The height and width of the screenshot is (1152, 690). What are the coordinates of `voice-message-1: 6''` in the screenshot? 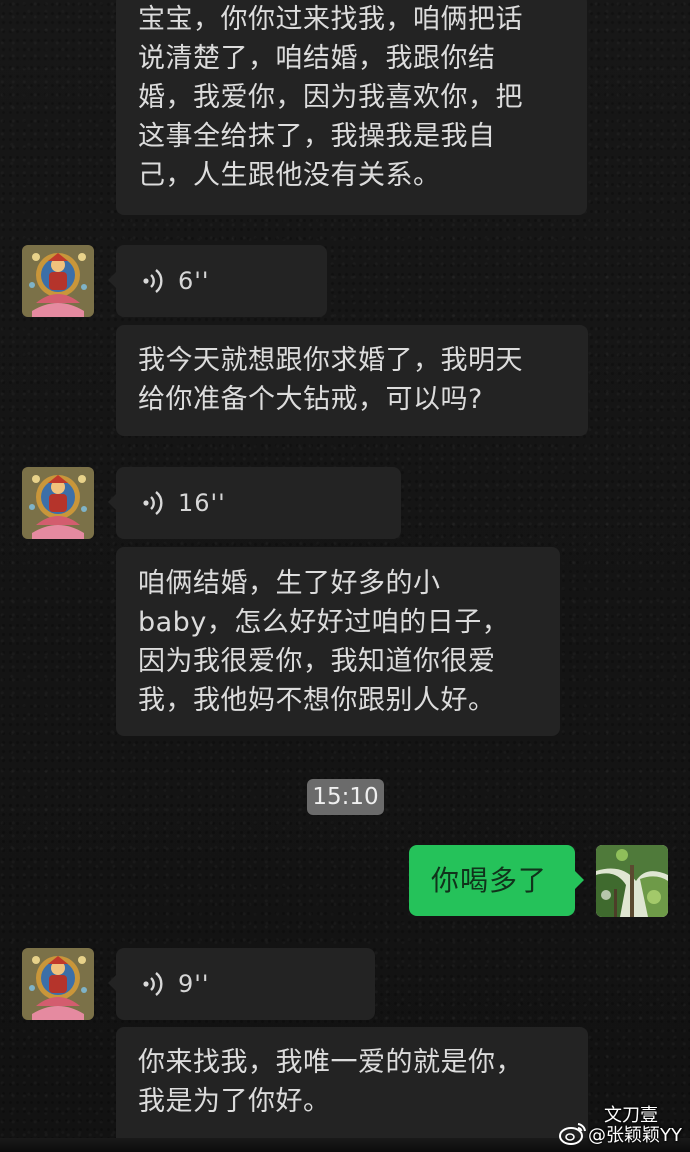 It's located at (217, 281).